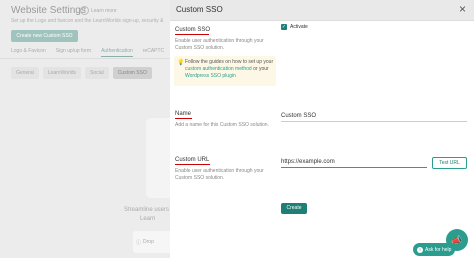  Describe the element at coordinates (199, 9) in the screenshot. I see `panel-title: Custom SSO` at that location.